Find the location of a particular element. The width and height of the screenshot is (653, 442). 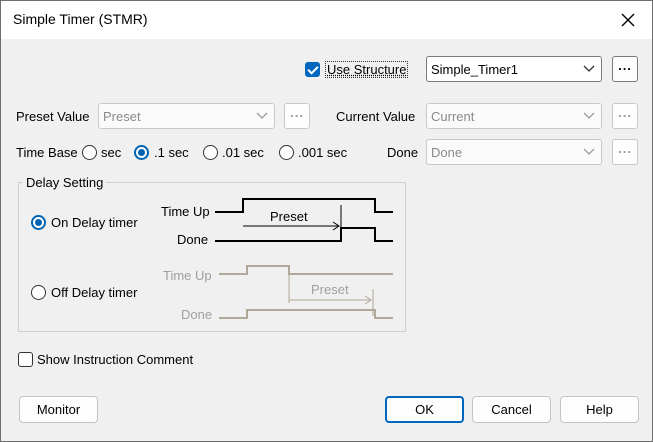

off-delay-preset-label: Preset is located at coordinates (330, 289).